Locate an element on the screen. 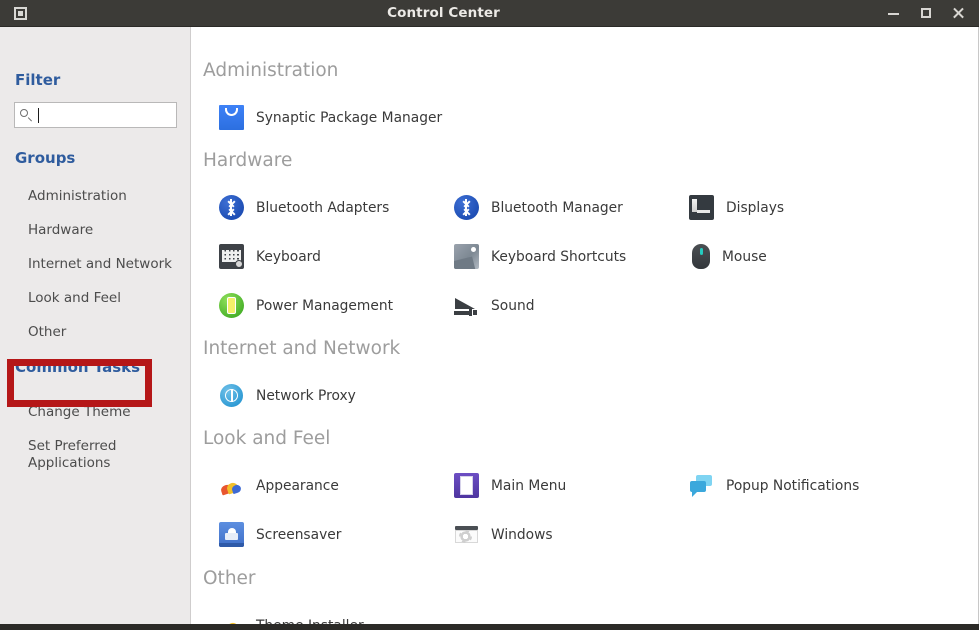 Image resolution: width=979 pixels, height=630 pixels. common-tasks-heading: Common Tasks is located at coordinates (78, 367).